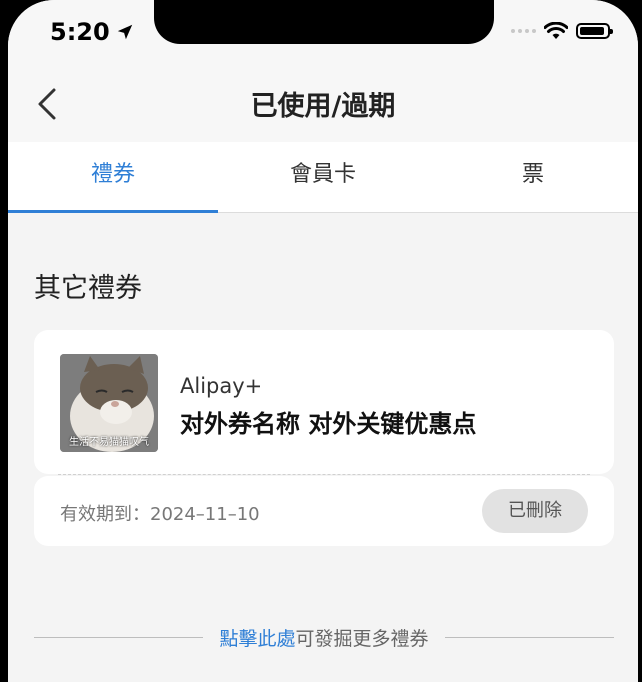  Describe the element at coordinates (257, 639) in the screenshot. I see `discover-link: 點擊此處` at that location.